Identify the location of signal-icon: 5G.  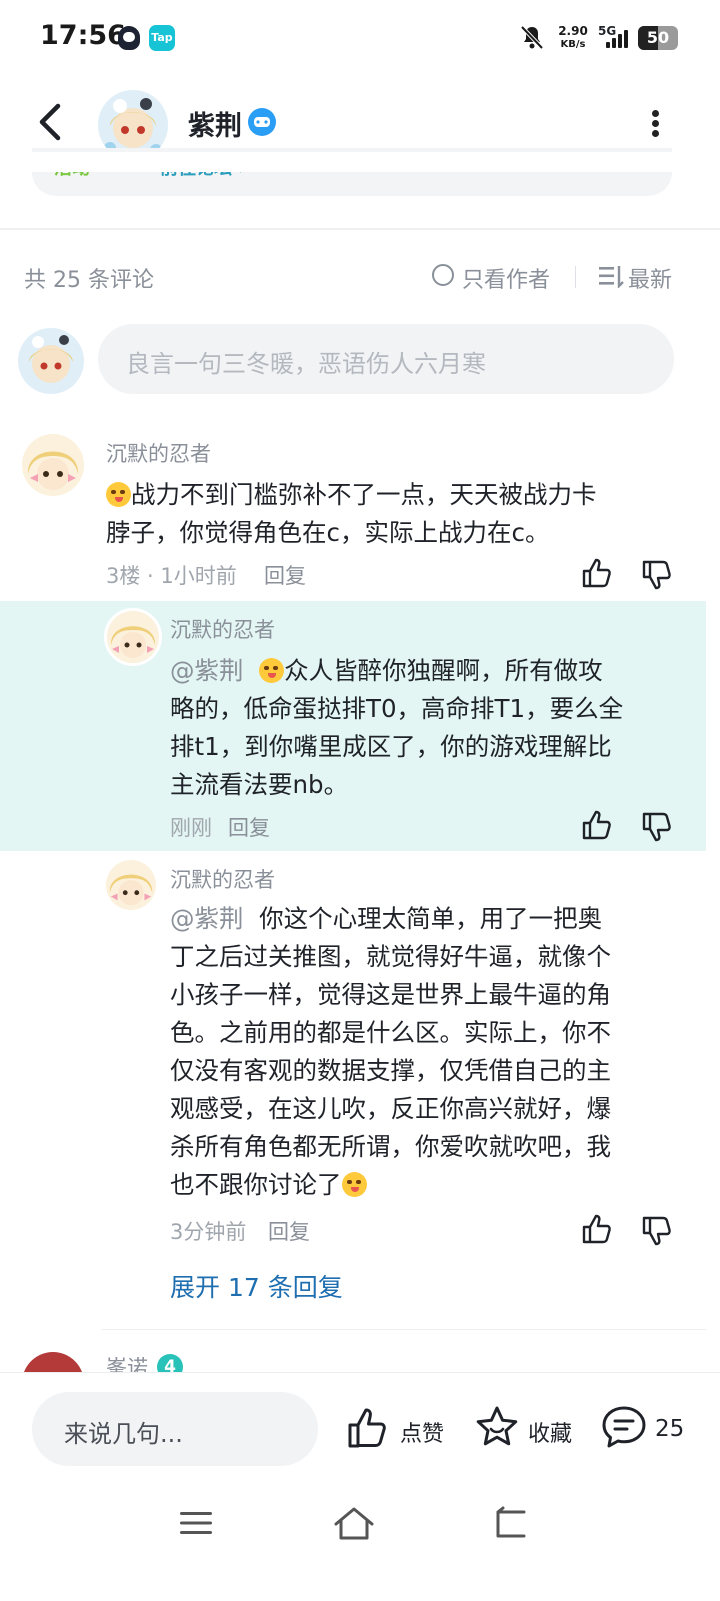
(615, 37).